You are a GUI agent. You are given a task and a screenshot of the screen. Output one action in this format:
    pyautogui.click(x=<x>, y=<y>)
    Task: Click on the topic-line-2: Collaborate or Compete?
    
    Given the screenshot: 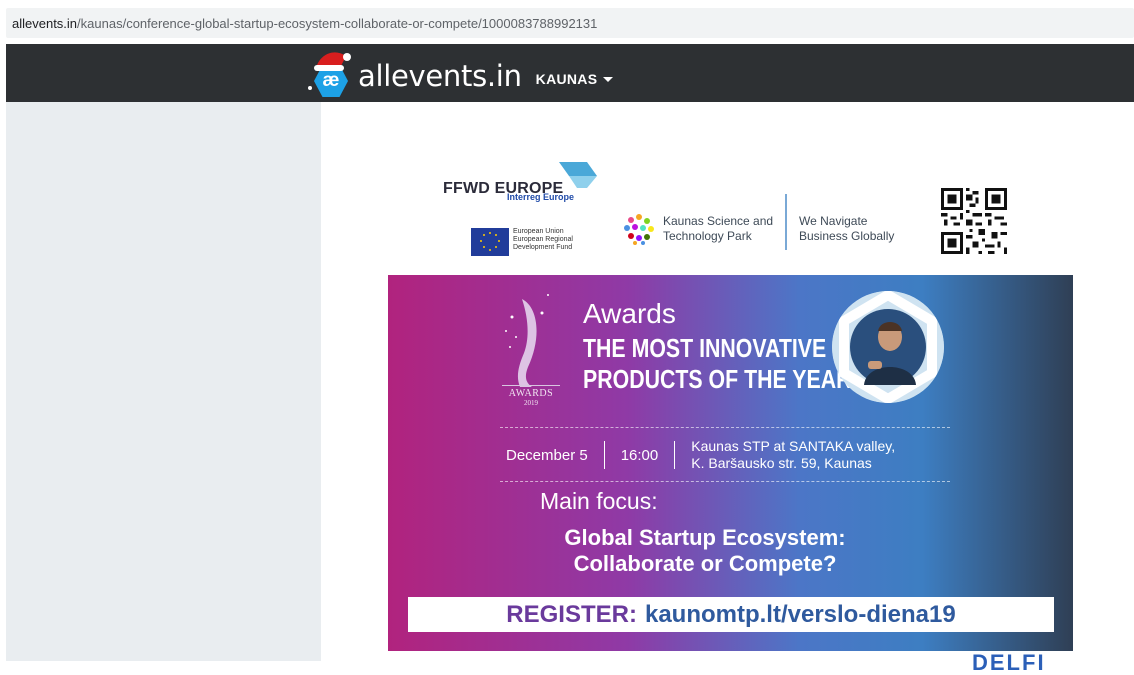 What is the action you would take?
    pyautogui.click(x=705, y=563)
    